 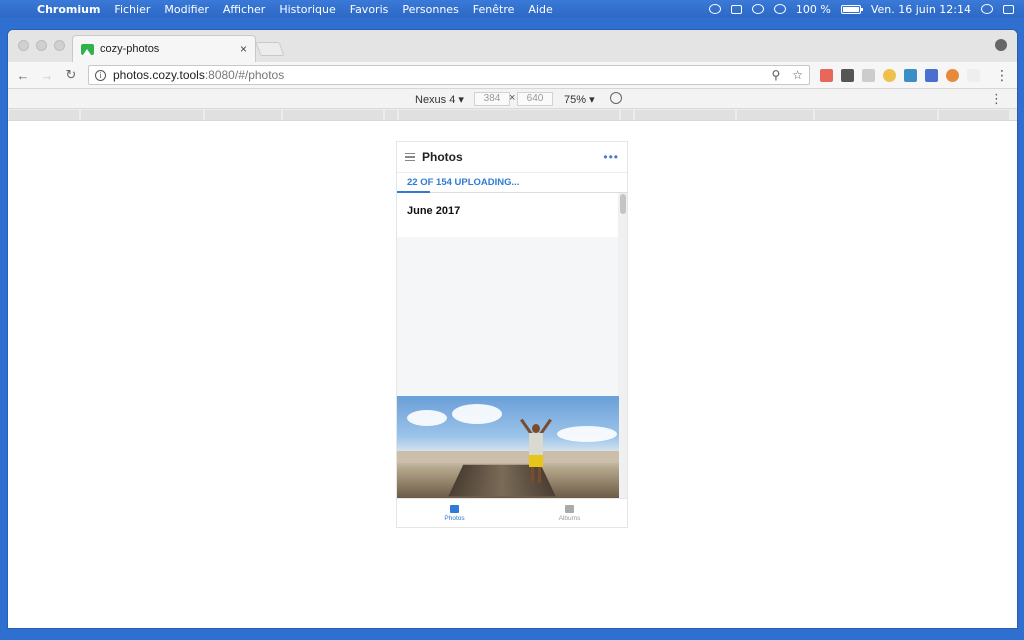 I want to click on device-toolbar-more-icon: ⋮, so click(x=996, y=99).